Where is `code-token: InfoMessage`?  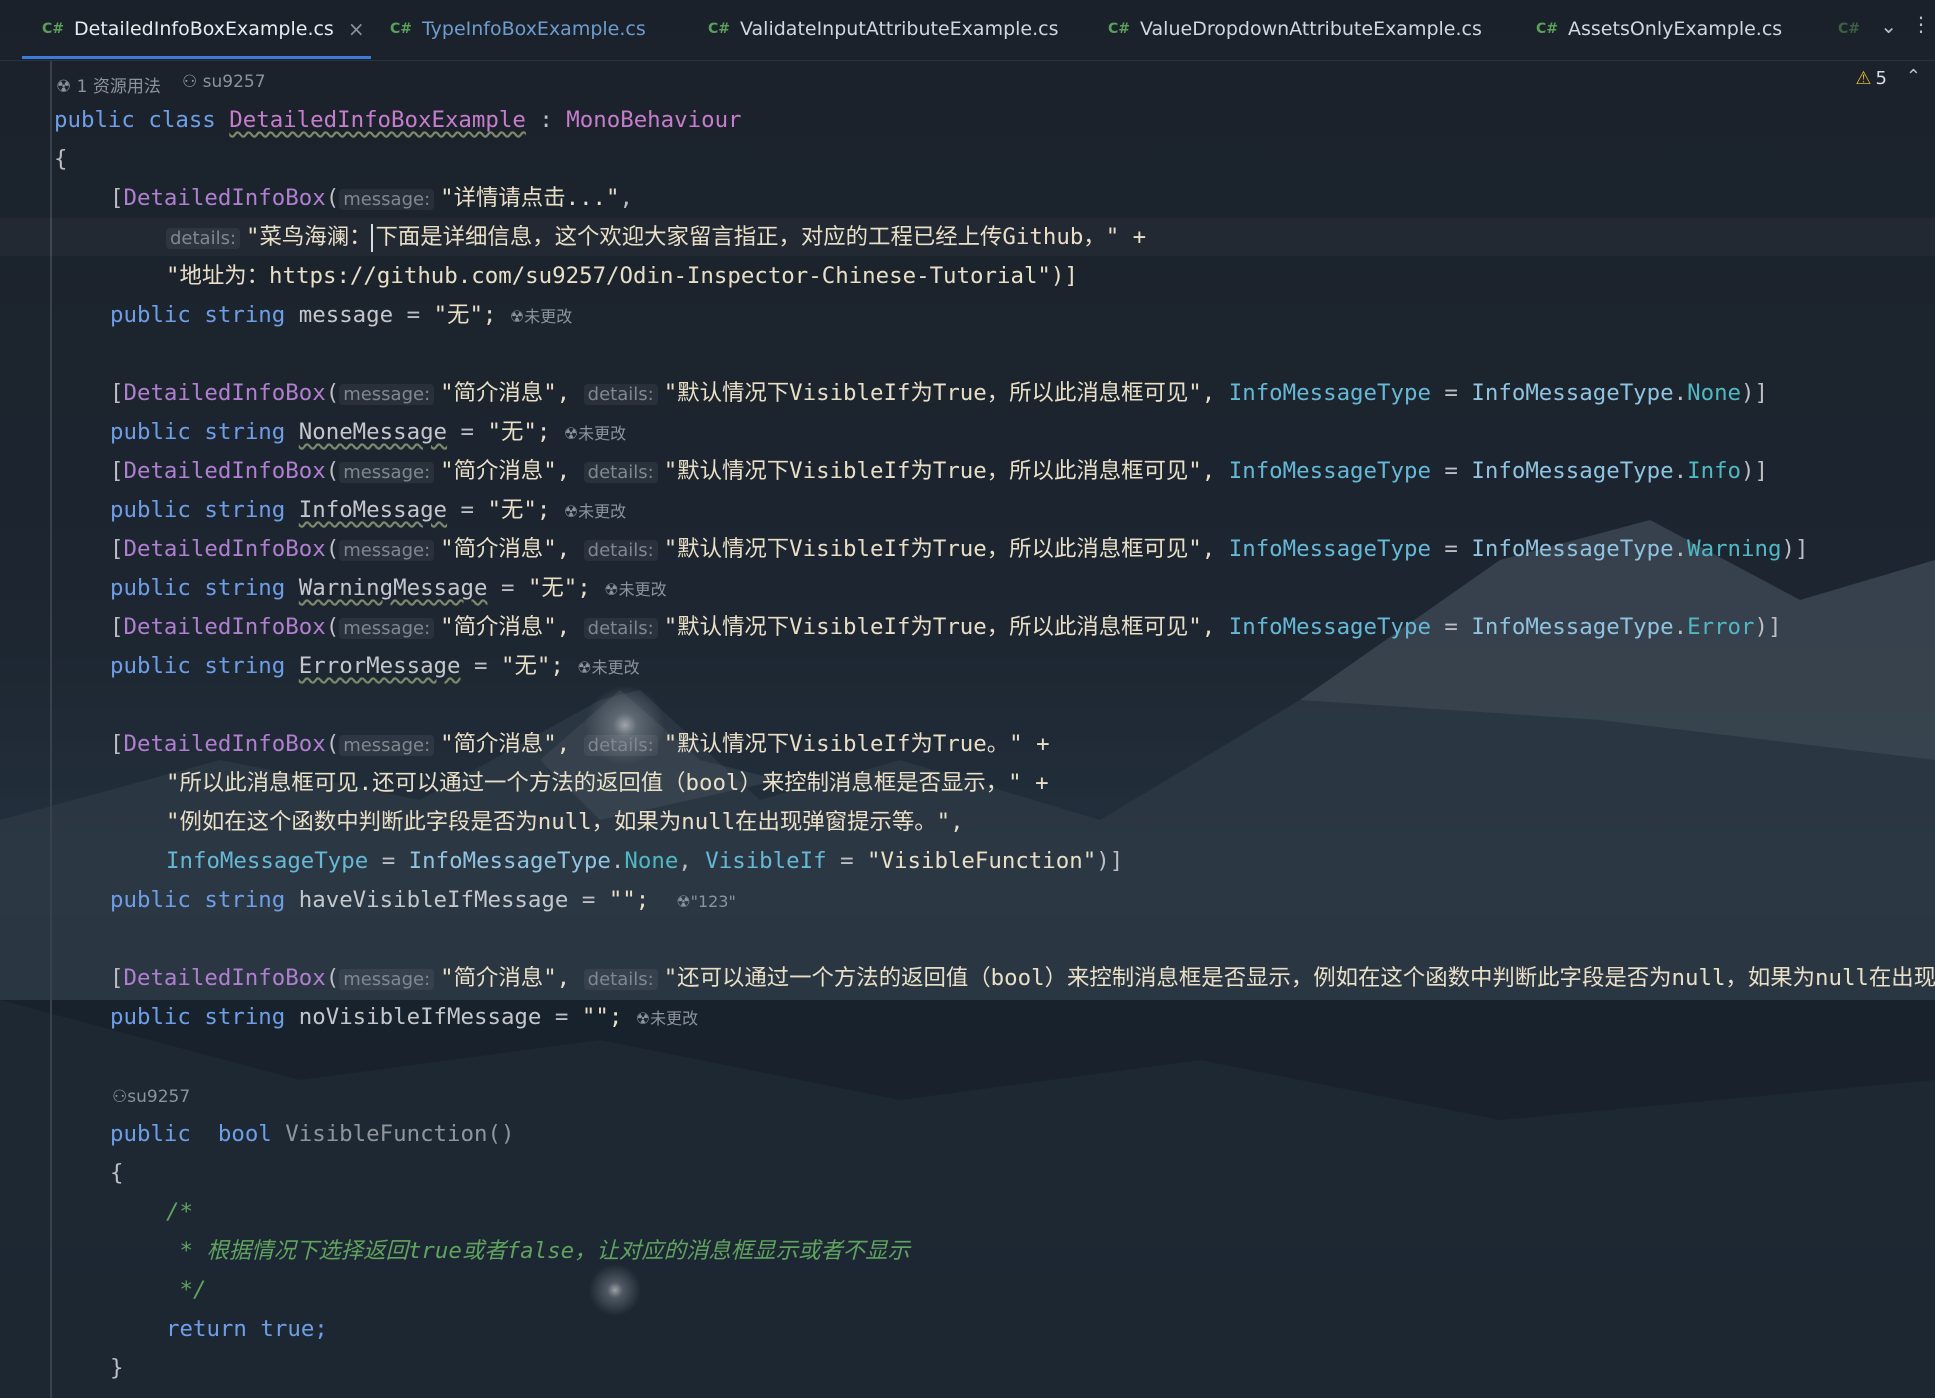 code-token: InfoMessage is located at coordinates (373, 510).